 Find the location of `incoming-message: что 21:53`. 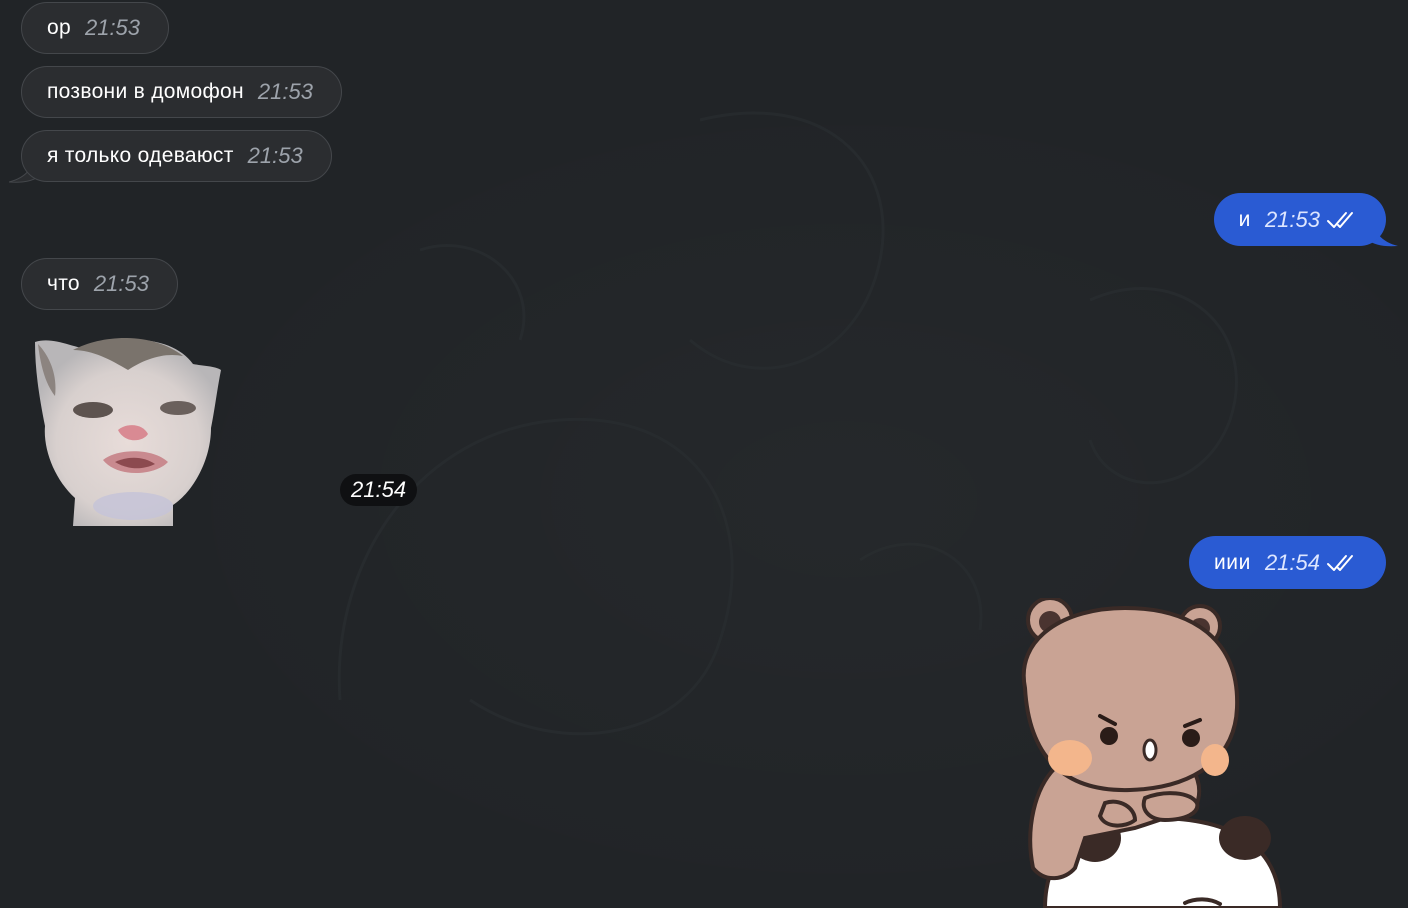

incoming-message: что 21:53 is located at coordinates (99, 284).